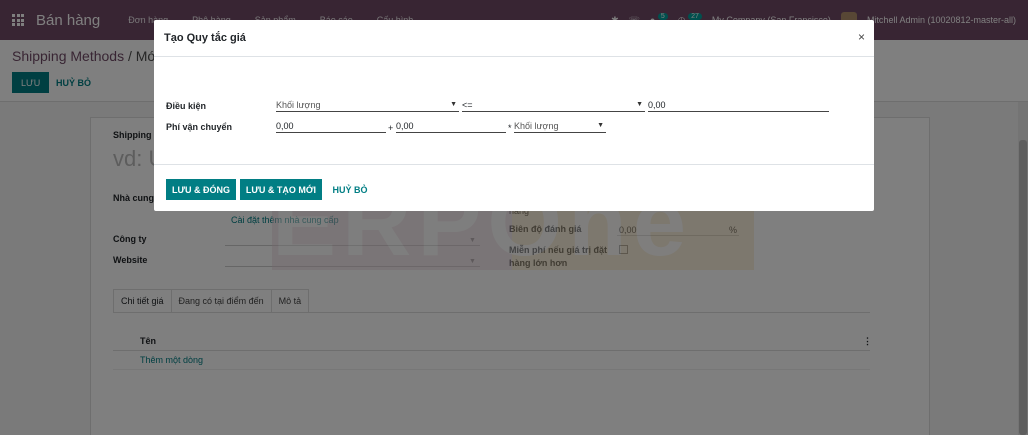 Image resolution: width=1028 pixels, height=435 pixels. What do you see at coordinates (367, 105) in the screenshot?
I see `condition-variable-select: Khối lượng ▼` at bounding box center [367, 105].